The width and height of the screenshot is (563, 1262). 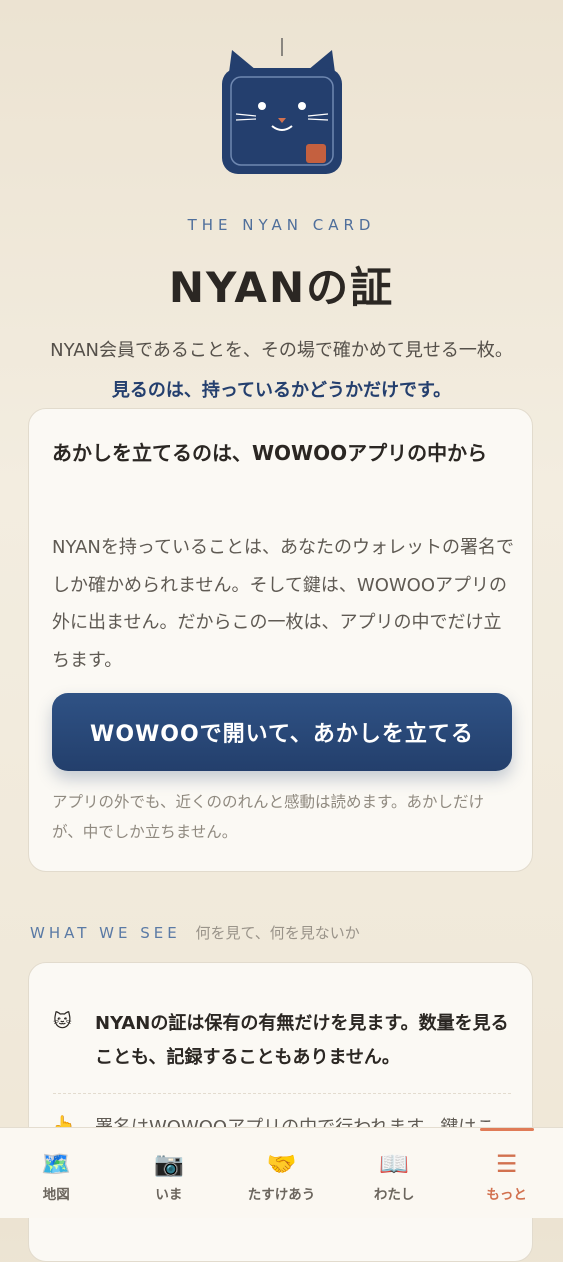 I want to click on tab-help-each-other: 🤝 たすけあう, so click(x=281, y=1173).